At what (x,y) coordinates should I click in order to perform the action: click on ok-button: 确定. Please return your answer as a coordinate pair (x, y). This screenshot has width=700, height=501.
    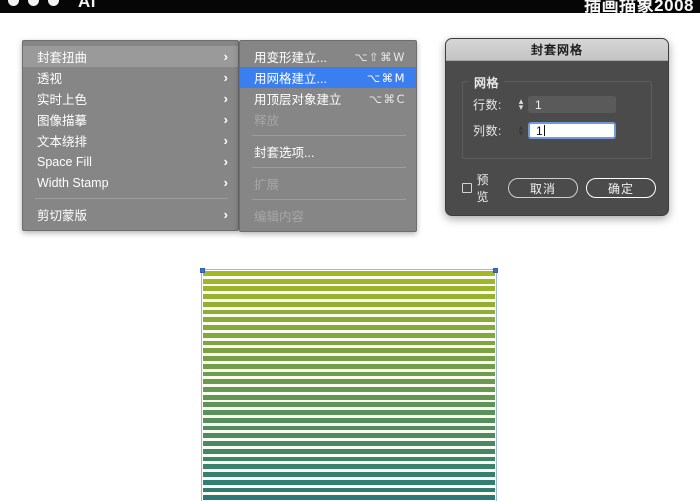
    Looking at the image, I should click on (621, 188).